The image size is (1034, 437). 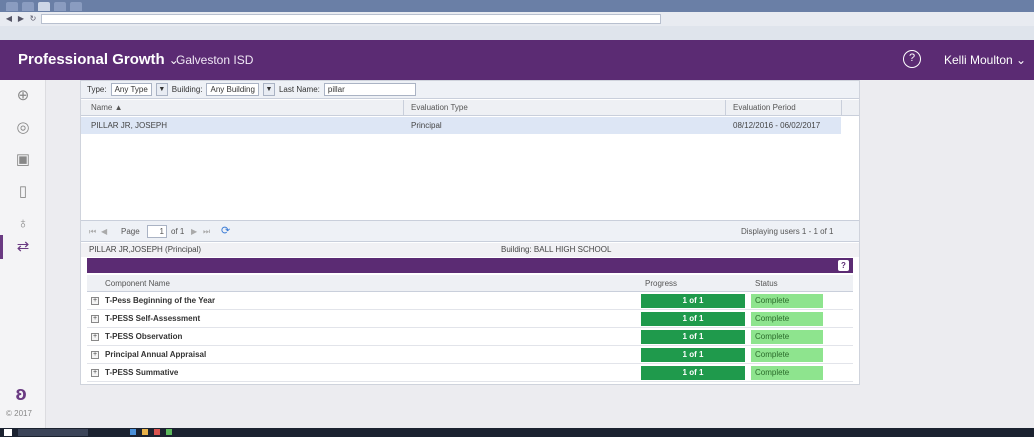 I want to click on table-row: + T-PESS Summative 1 of 1 Complete, so click(x=470, y=373).